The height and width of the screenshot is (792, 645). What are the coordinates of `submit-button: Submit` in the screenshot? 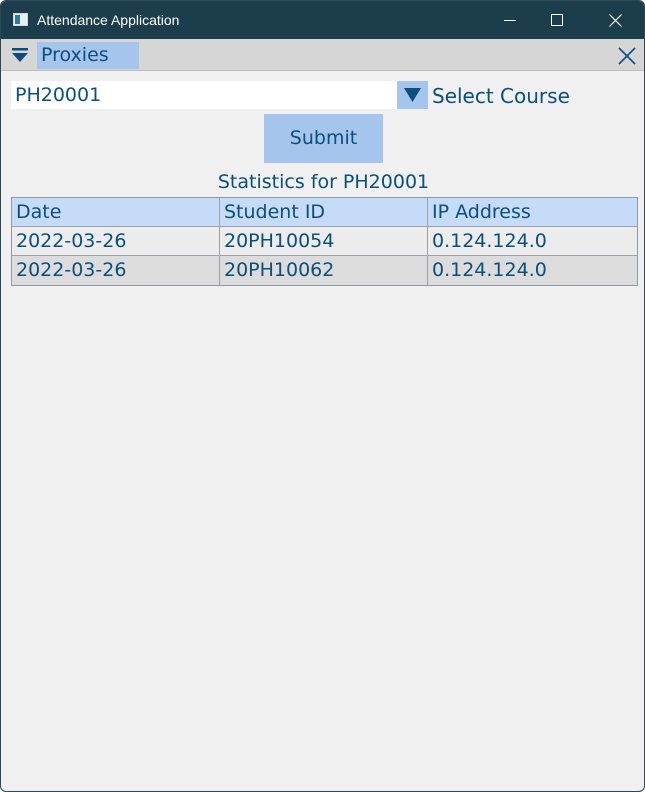 It's located at (323, 138).